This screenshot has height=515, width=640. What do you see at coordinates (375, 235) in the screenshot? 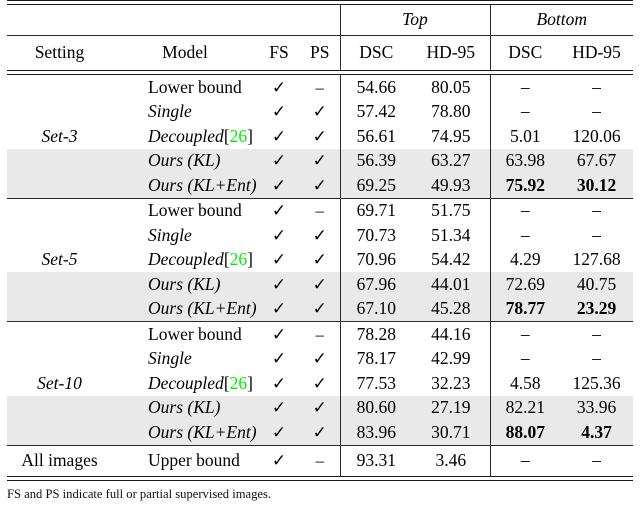
I see `top-dsc-cell: 70.73` at bounding box center [375, 235].